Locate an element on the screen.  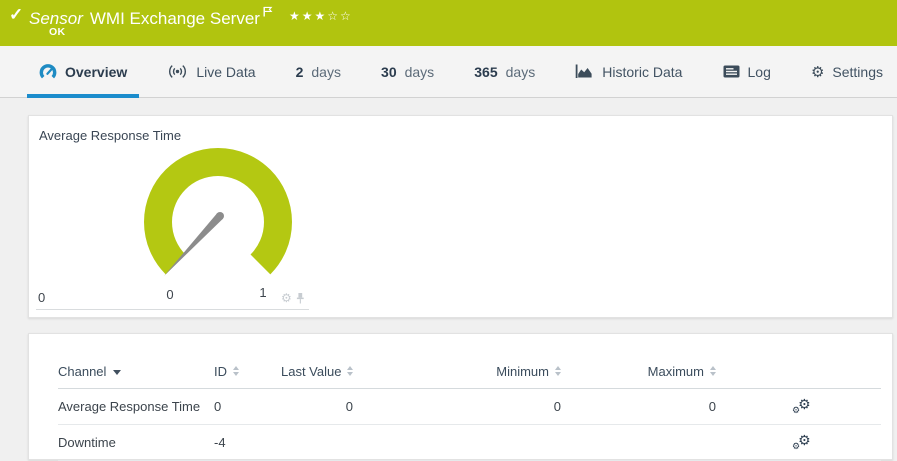
cell-maximum: 0 is located at coordinates (638, 406).